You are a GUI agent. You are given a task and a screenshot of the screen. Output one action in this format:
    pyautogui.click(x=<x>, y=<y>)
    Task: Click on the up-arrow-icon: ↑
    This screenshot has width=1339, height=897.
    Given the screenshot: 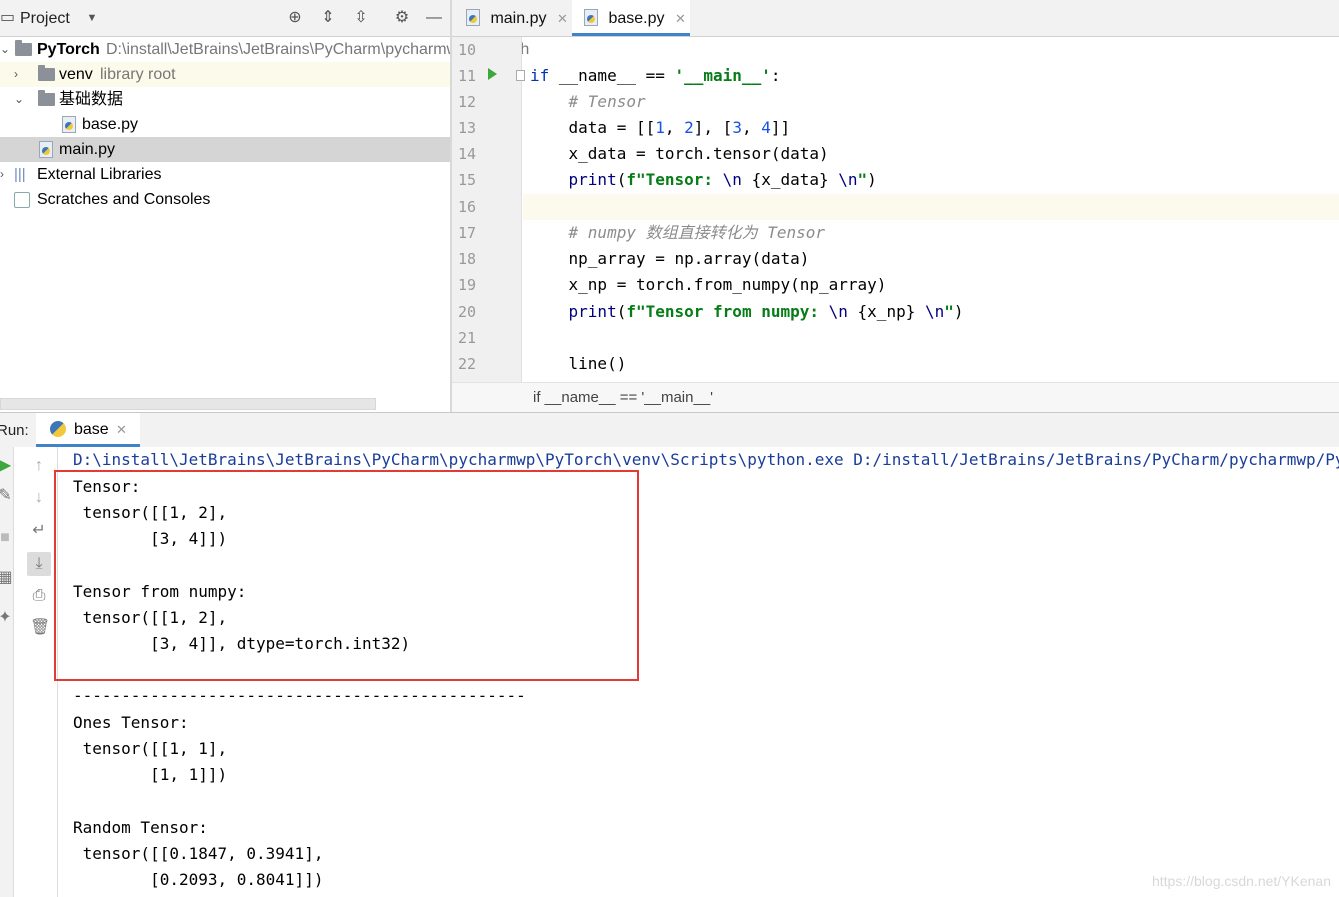 What is the action you would take?
    pyautogui.click(x=39, y=466)
    